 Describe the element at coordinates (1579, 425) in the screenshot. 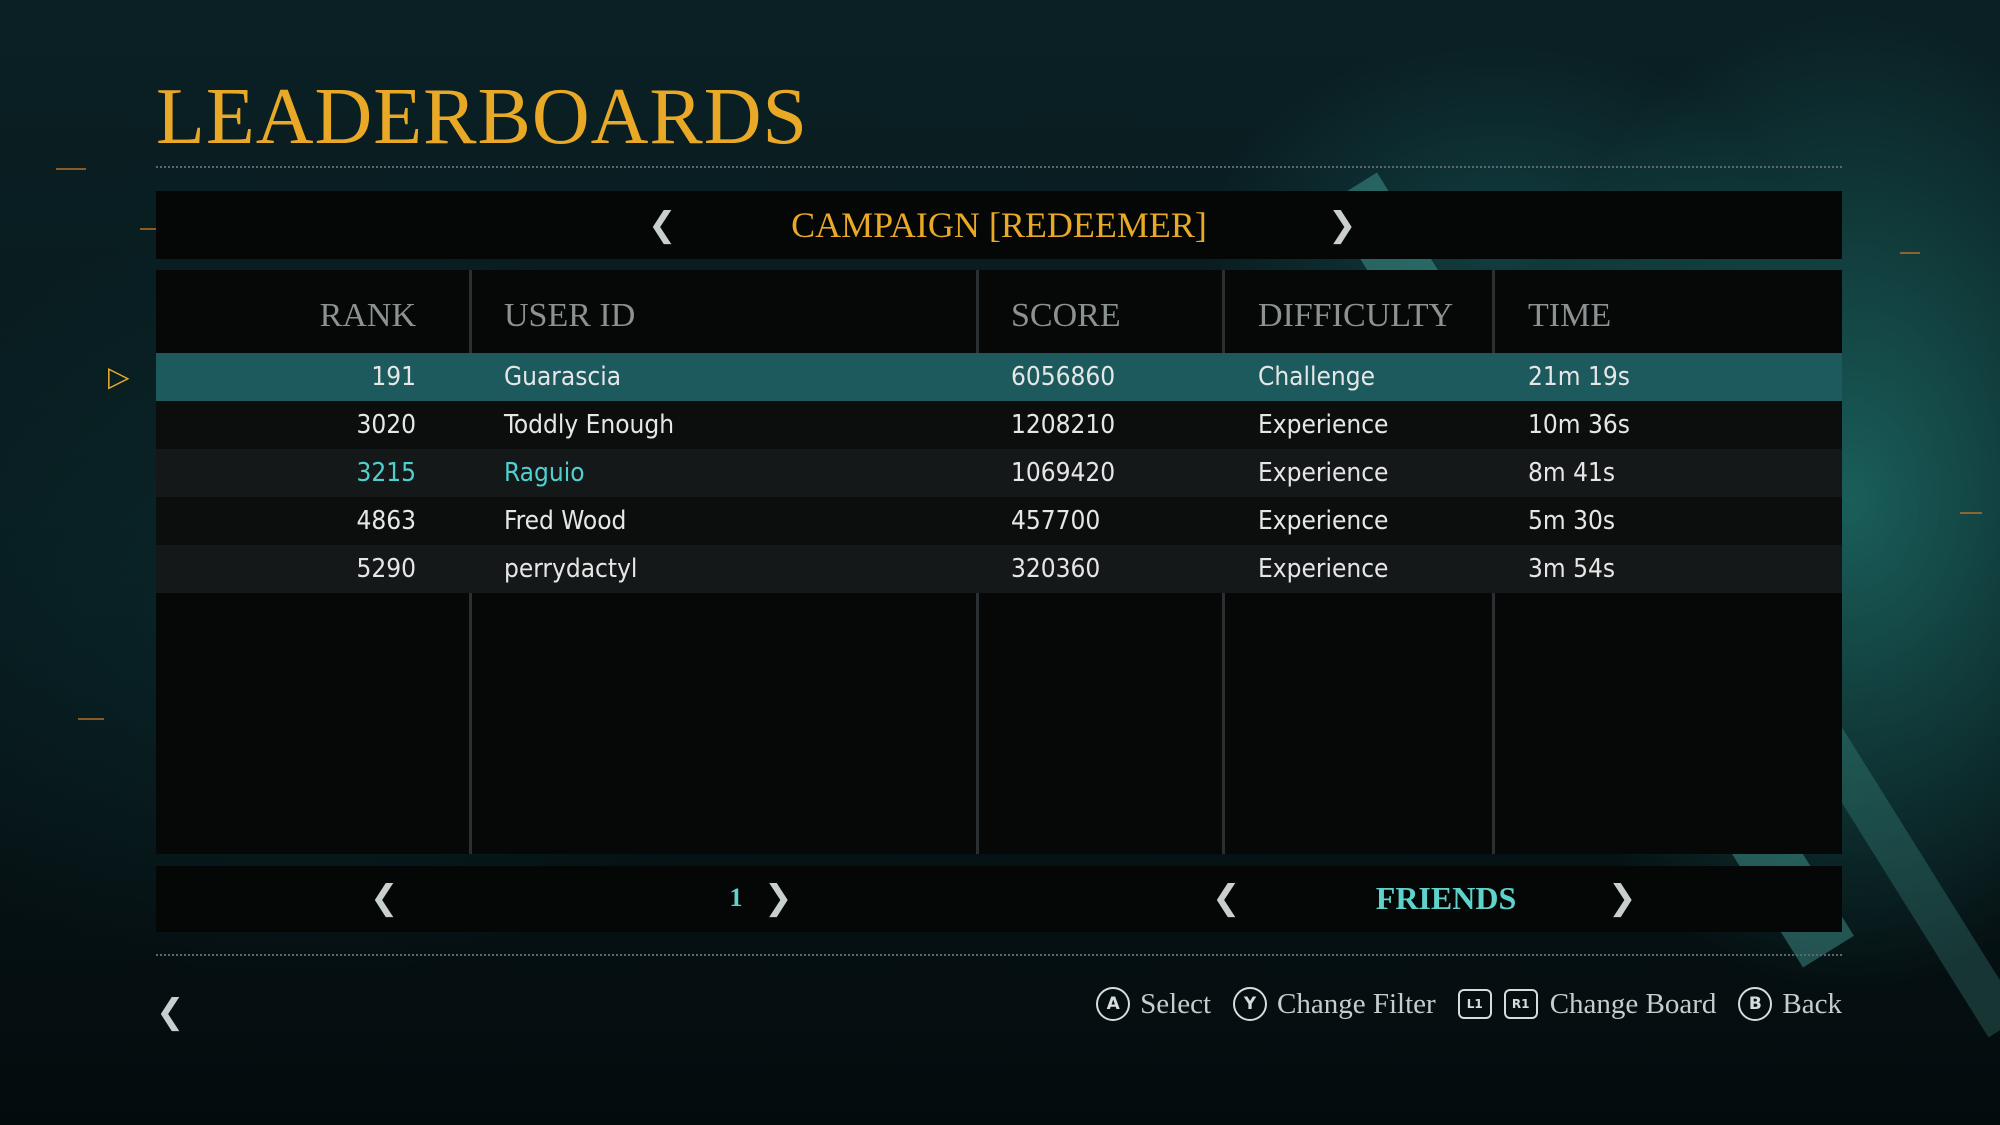

I see `time-cell: 10m 36s` at that location.